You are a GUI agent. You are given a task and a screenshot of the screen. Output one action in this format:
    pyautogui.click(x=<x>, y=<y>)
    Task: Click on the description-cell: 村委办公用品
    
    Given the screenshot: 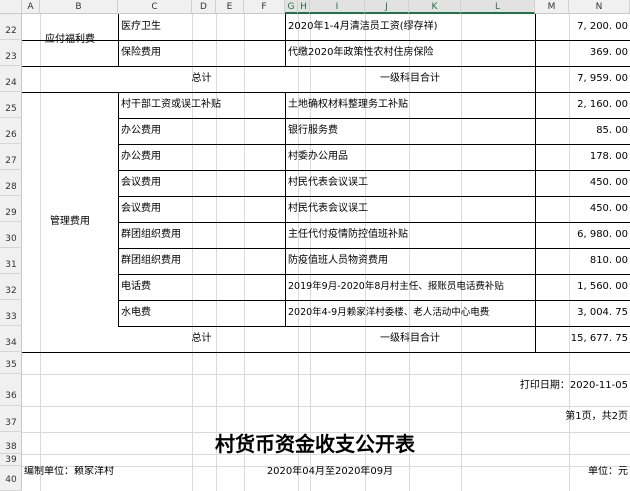 What is the action you would take?
    pyautogui.click(x=410, y=157)
    